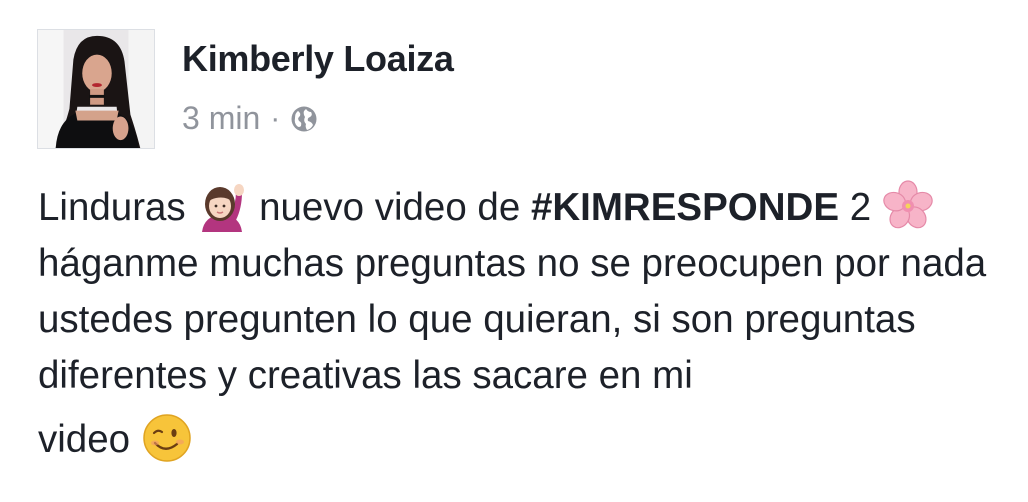 This screenshot has height=502, width=1028. Describe the element at coordinates (390, 207) in the screenshot. I see `post-text-segment: nuevo video de` at that location.